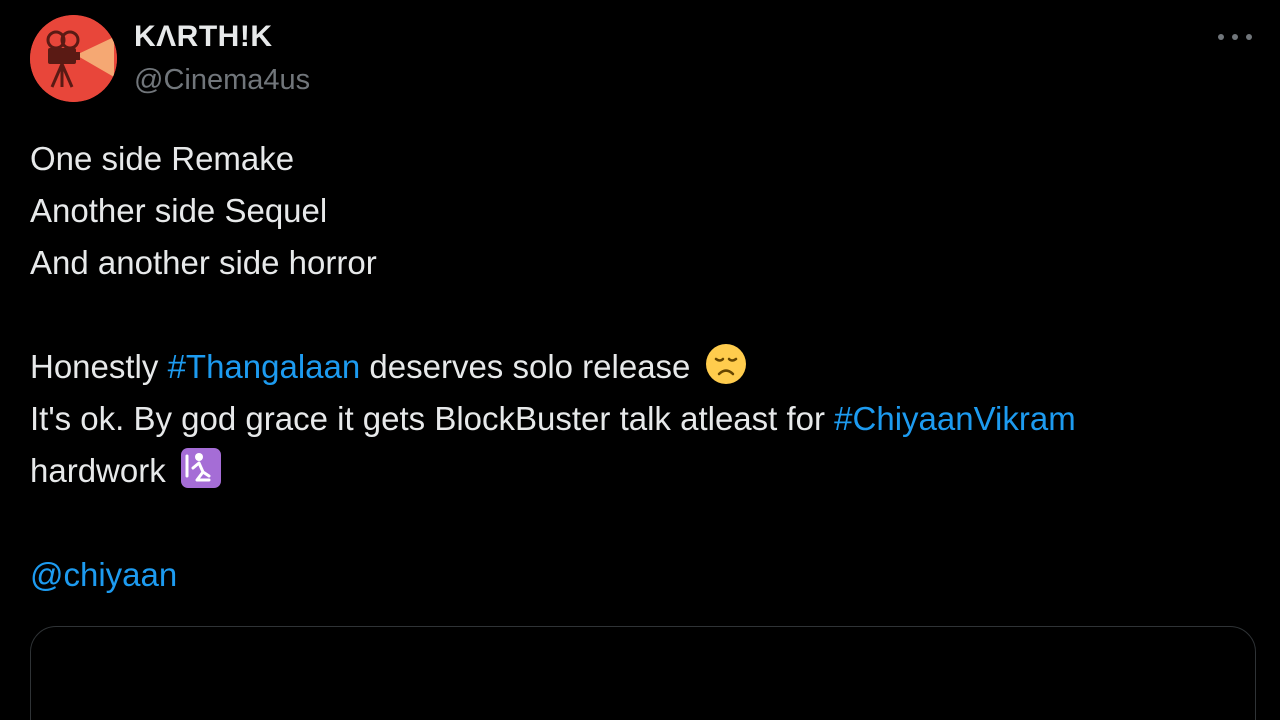 The height and width of the screenshot is (720, 1280). Describe the element at coordinates (264, 366) in the screenshot. I see `hashtag-thangalaan-link: #Thangalaan` at that location.